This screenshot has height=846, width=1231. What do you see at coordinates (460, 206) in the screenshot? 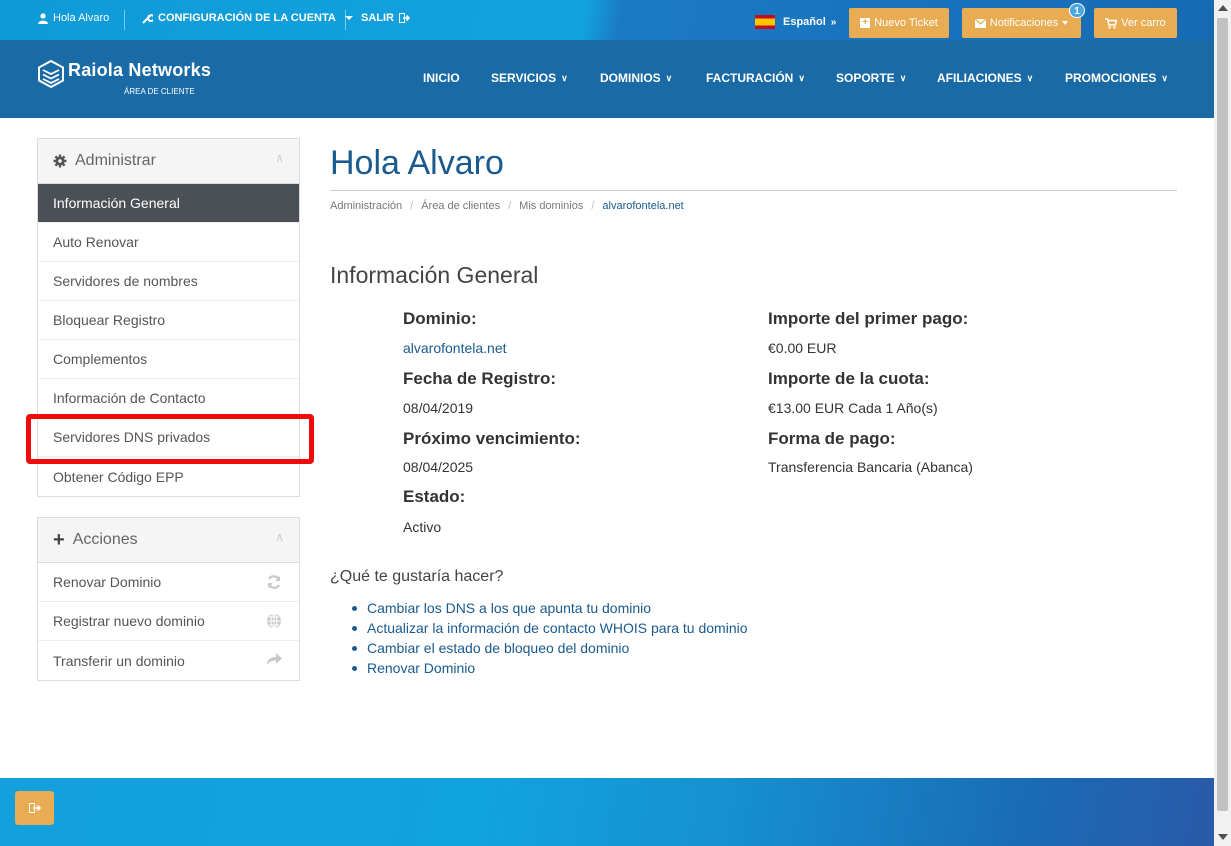
I see `breadcrumb-item: Área de clientes` at bounding box center [460, 206].